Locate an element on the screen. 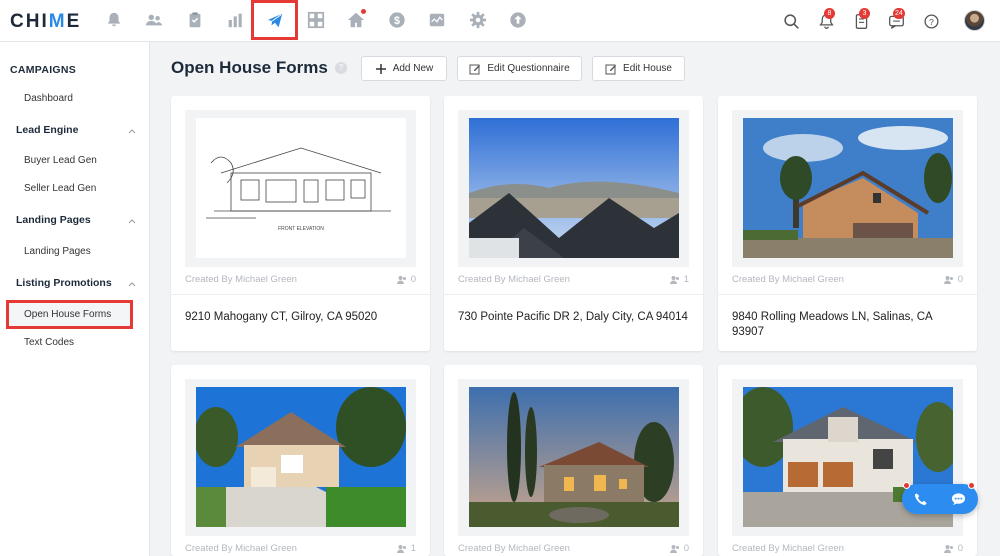  edit-questionnaire-label: Edit Questionnaire is located at coordinates (528, 68).